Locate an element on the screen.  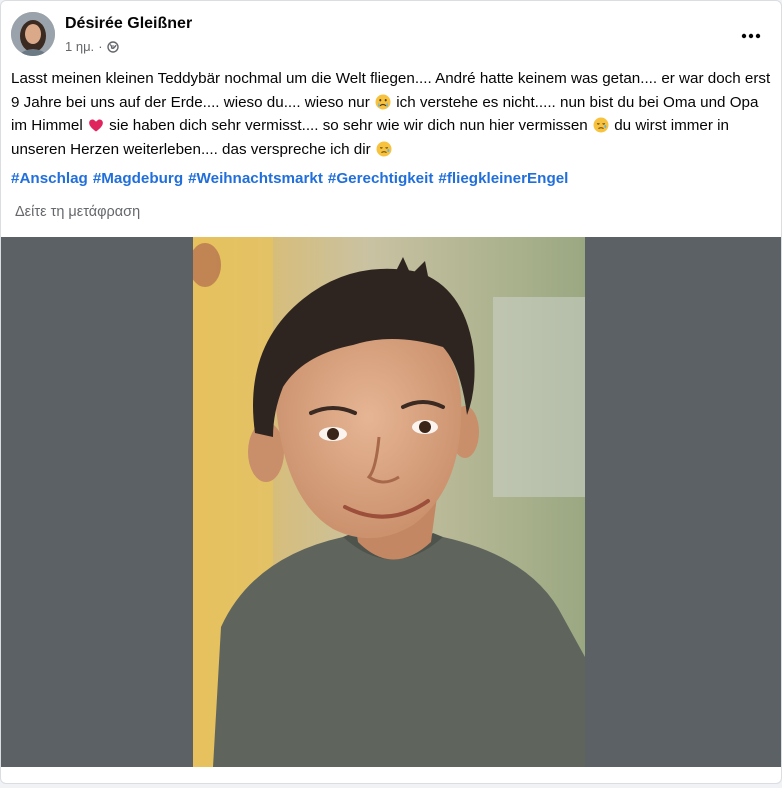
more-options-icon is located at coordinates (751, 36).